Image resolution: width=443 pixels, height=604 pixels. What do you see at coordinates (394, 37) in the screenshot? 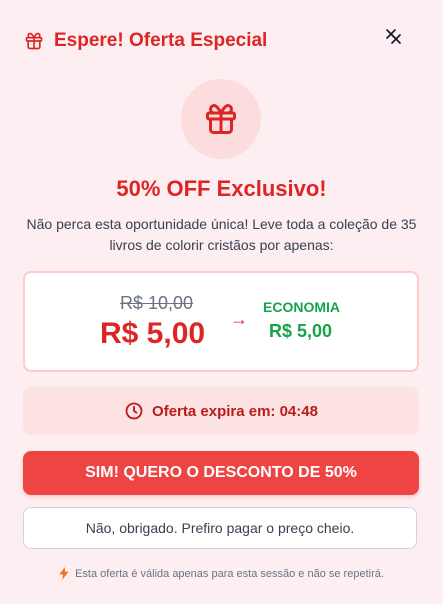
I see `close-button` at bounding box center [394, 37].